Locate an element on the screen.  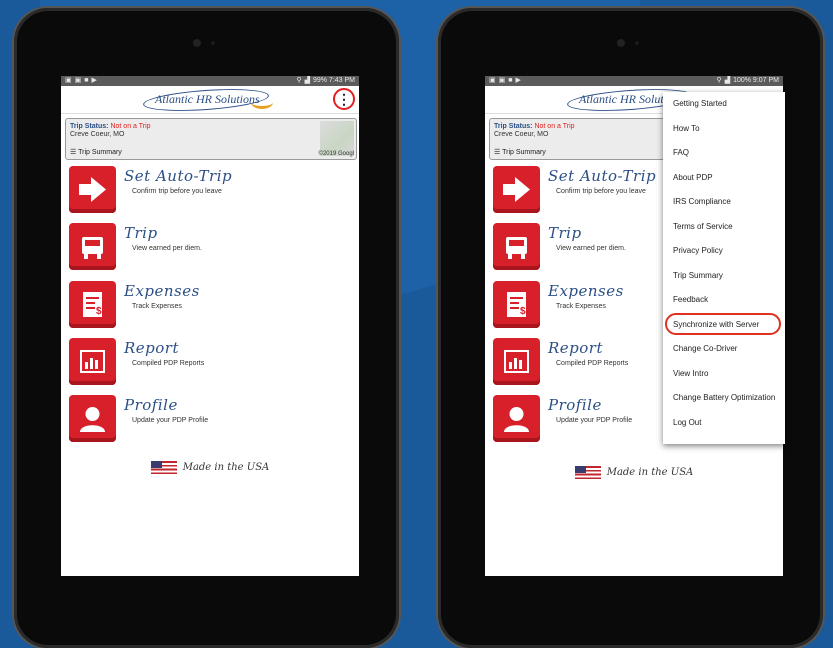
menu-item-getting-started: Getting Started is located at coordinates (724, 104).